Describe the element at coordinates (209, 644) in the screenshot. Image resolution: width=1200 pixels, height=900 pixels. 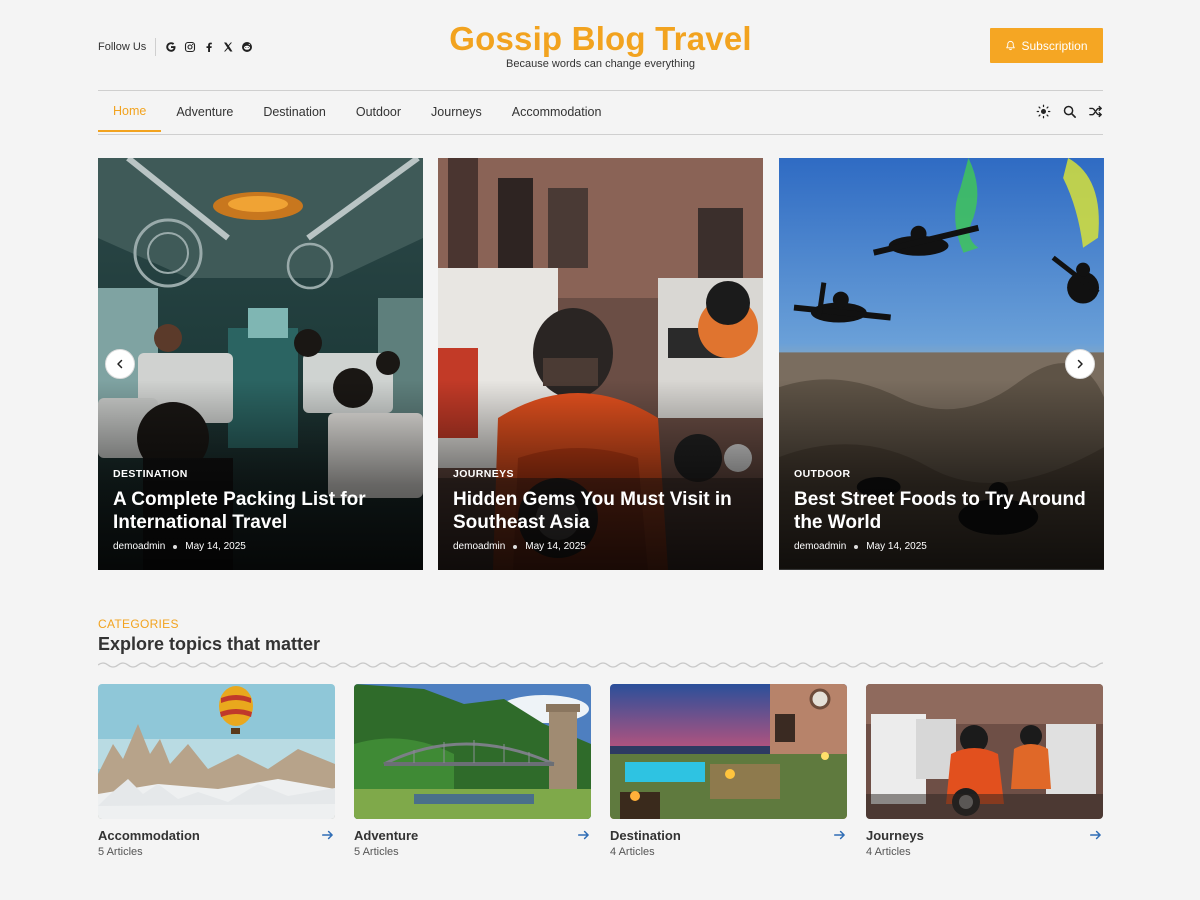
I see `categories-heading: Explore topics that matter` at that location.